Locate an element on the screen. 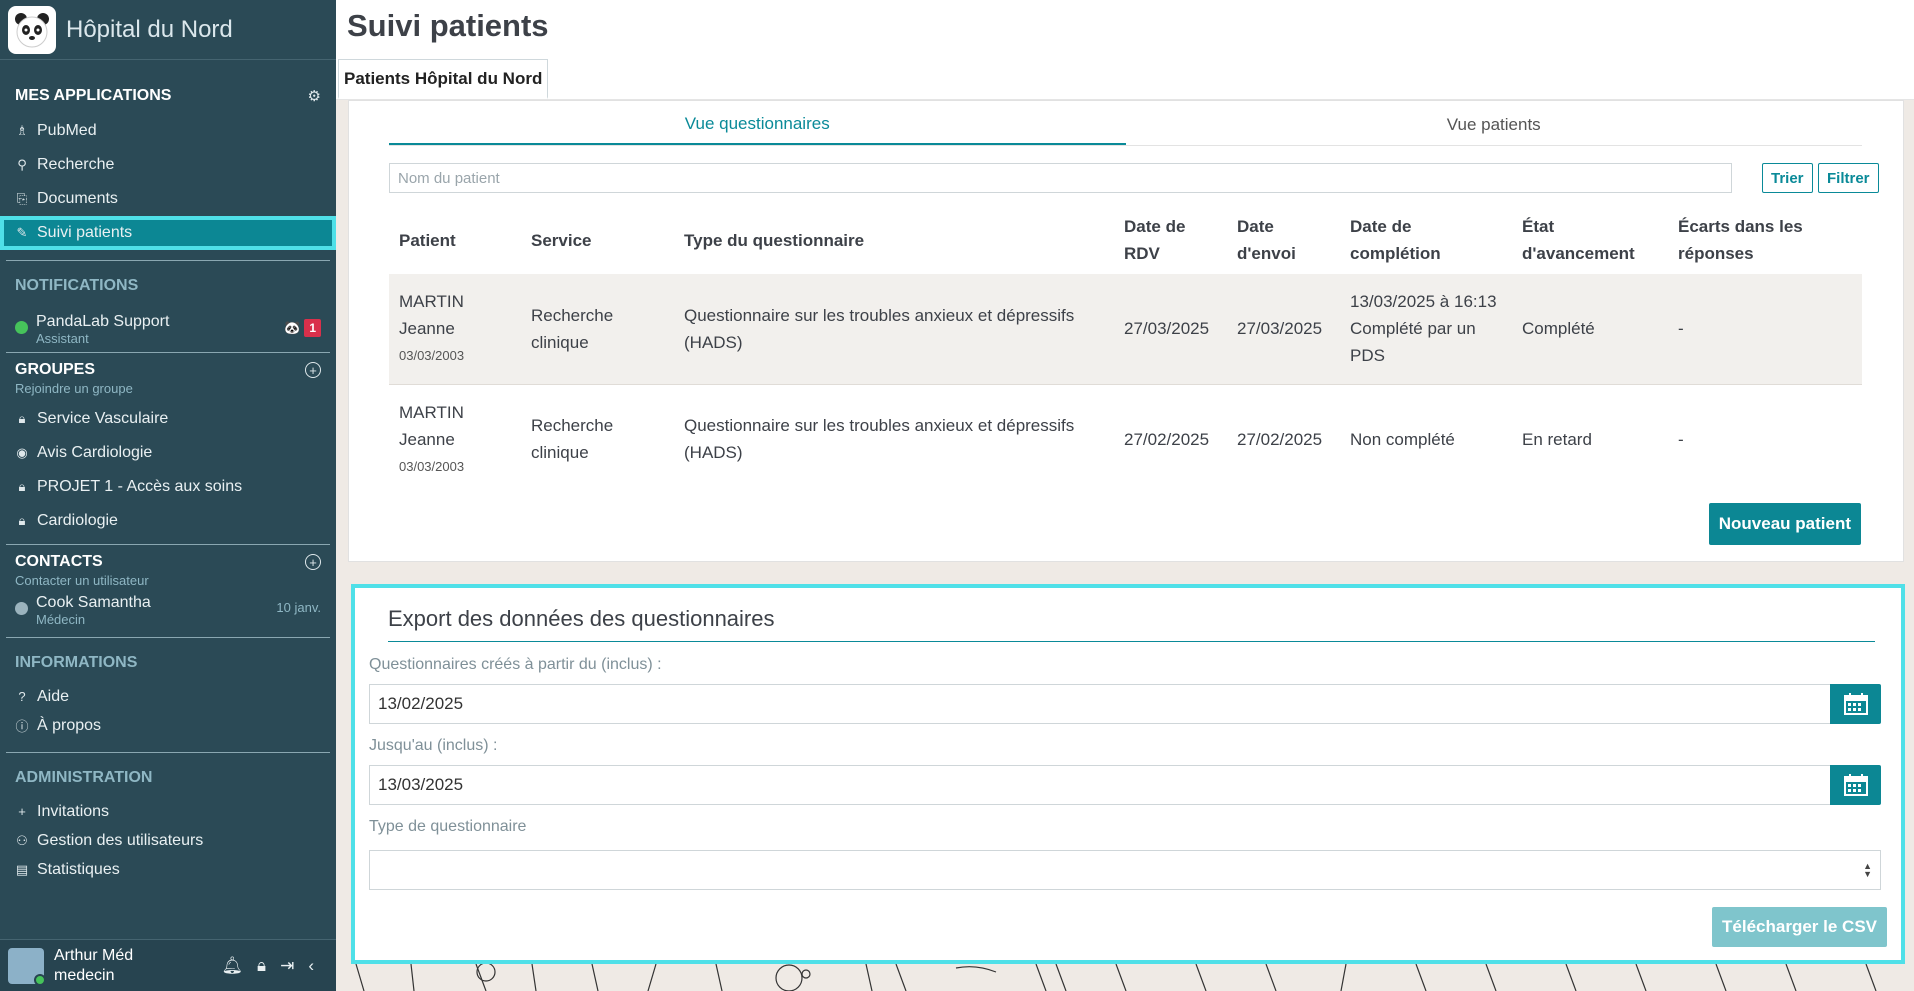 This screenshot has height=991, width=1914. sidebar-item-label: À propos is located at coordinates (69, 725).